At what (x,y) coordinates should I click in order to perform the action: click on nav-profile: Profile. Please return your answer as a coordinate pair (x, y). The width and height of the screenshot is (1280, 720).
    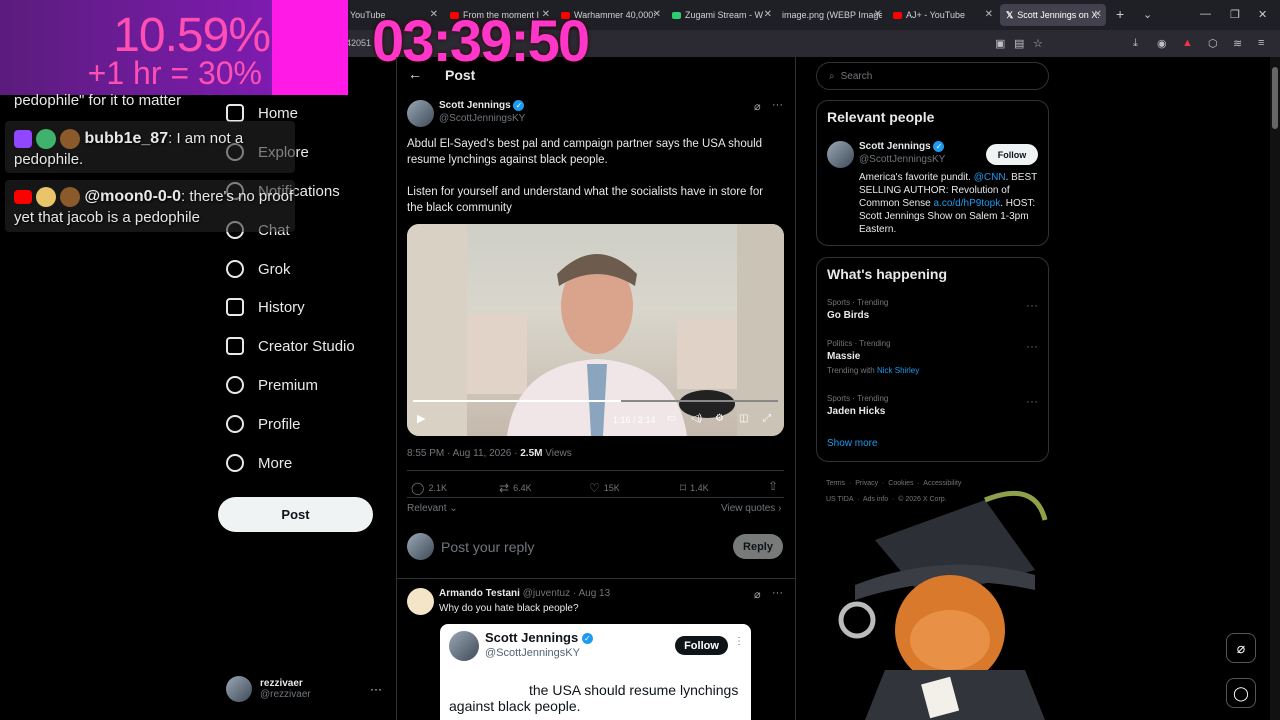
    Looking at the image, I should click on (263, 424).